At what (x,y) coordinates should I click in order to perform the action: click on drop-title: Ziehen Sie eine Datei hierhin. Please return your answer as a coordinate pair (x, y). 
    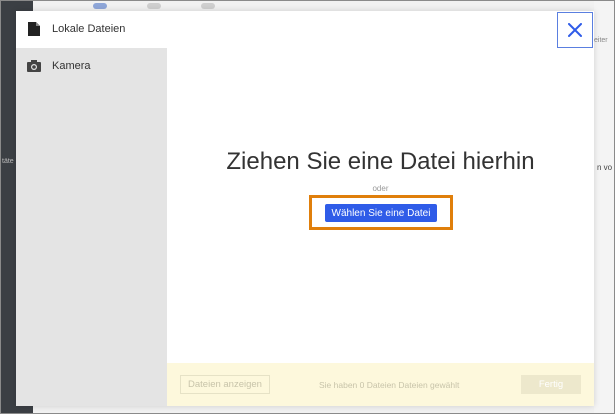
    Looking at the image, I should click on (380, 161).